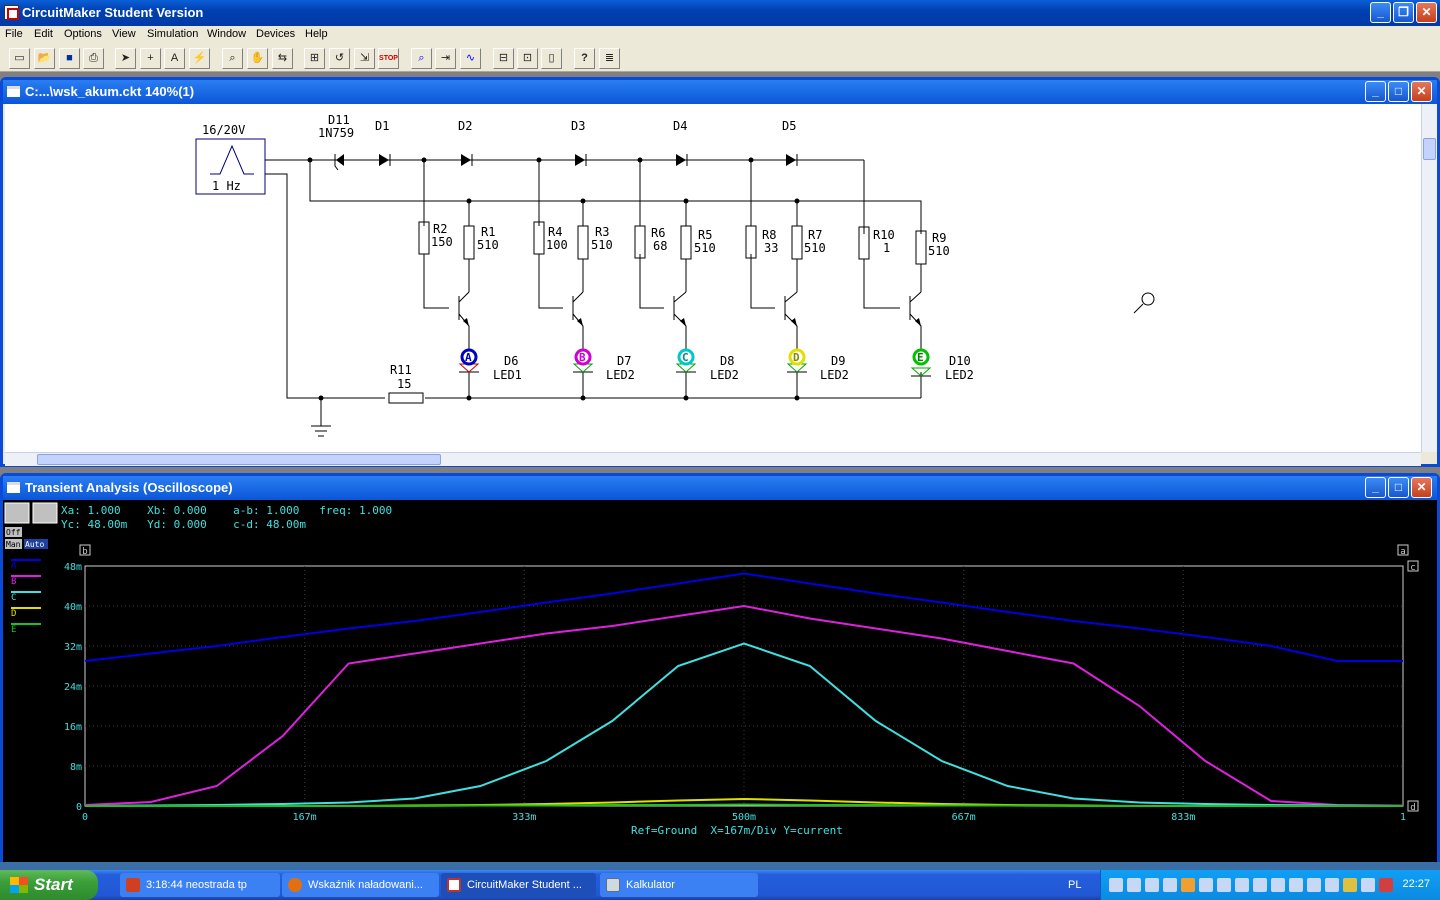  Describe the element at coordinates (551, 58) in the screenshot. I see `library-icon: ▯` at that location.